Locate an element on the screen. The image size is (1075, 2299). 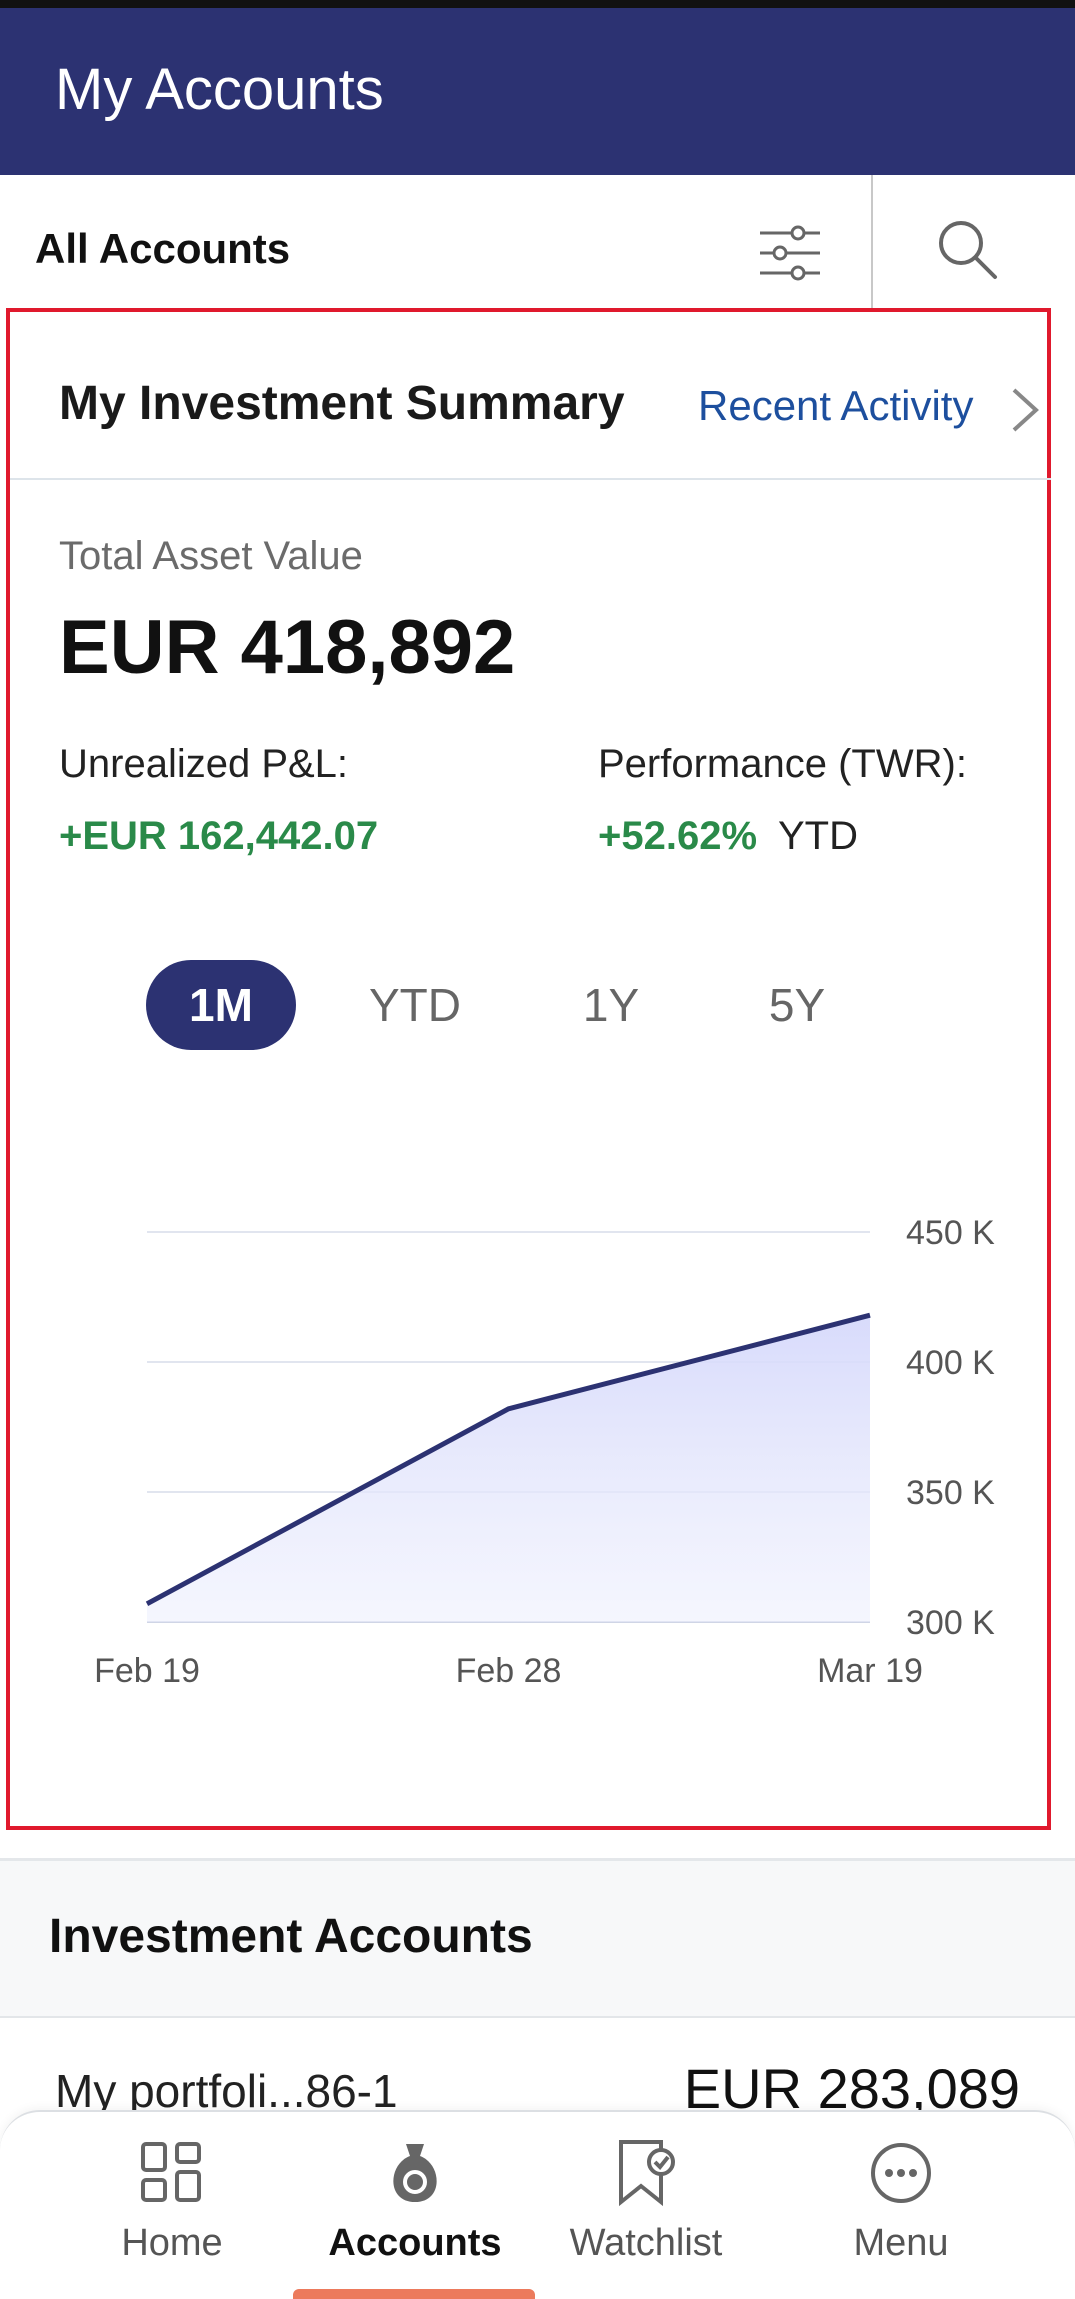
money-bag-icon is located at coordinates (415, 2173).